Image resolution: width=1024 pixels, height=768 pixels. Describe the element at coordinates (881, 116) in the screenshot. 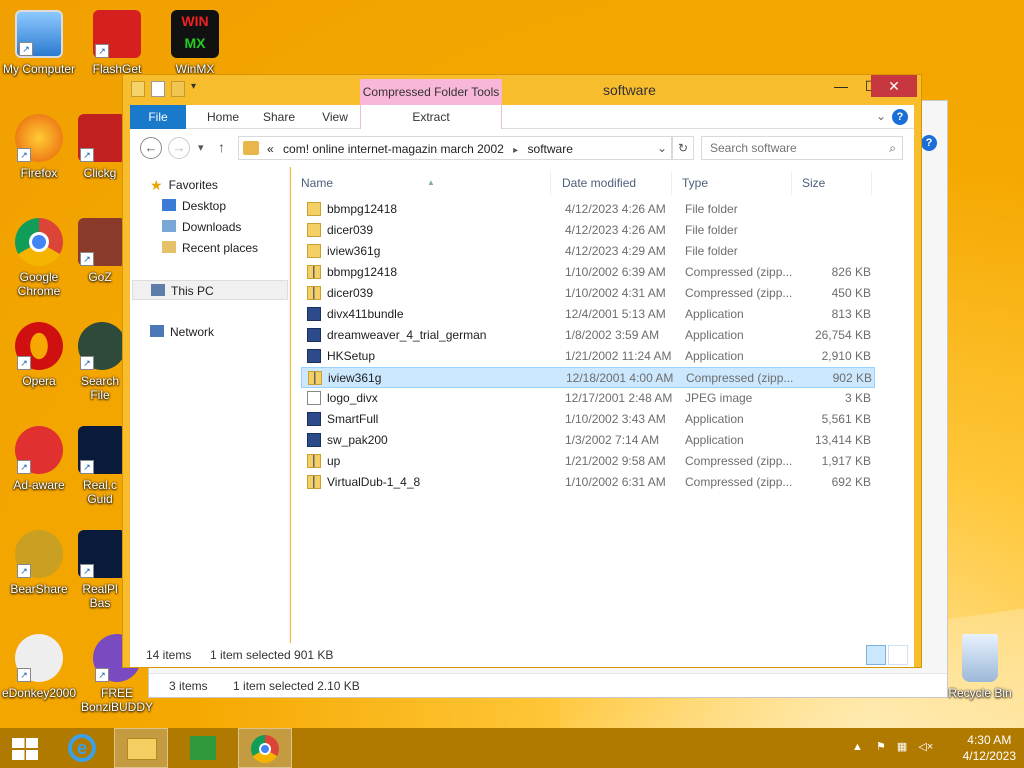

I see `expand-ribbon-icon: ⌄` at that location.